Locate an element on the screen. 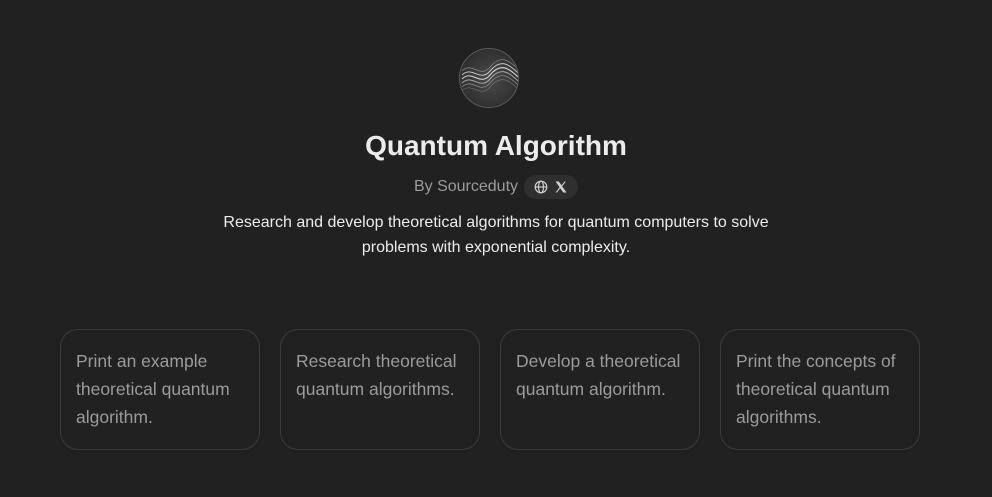 The height and width of the screenshot is (497, 992). gpt-title: Quantum Algorithm is located at coordinates (496, 145).